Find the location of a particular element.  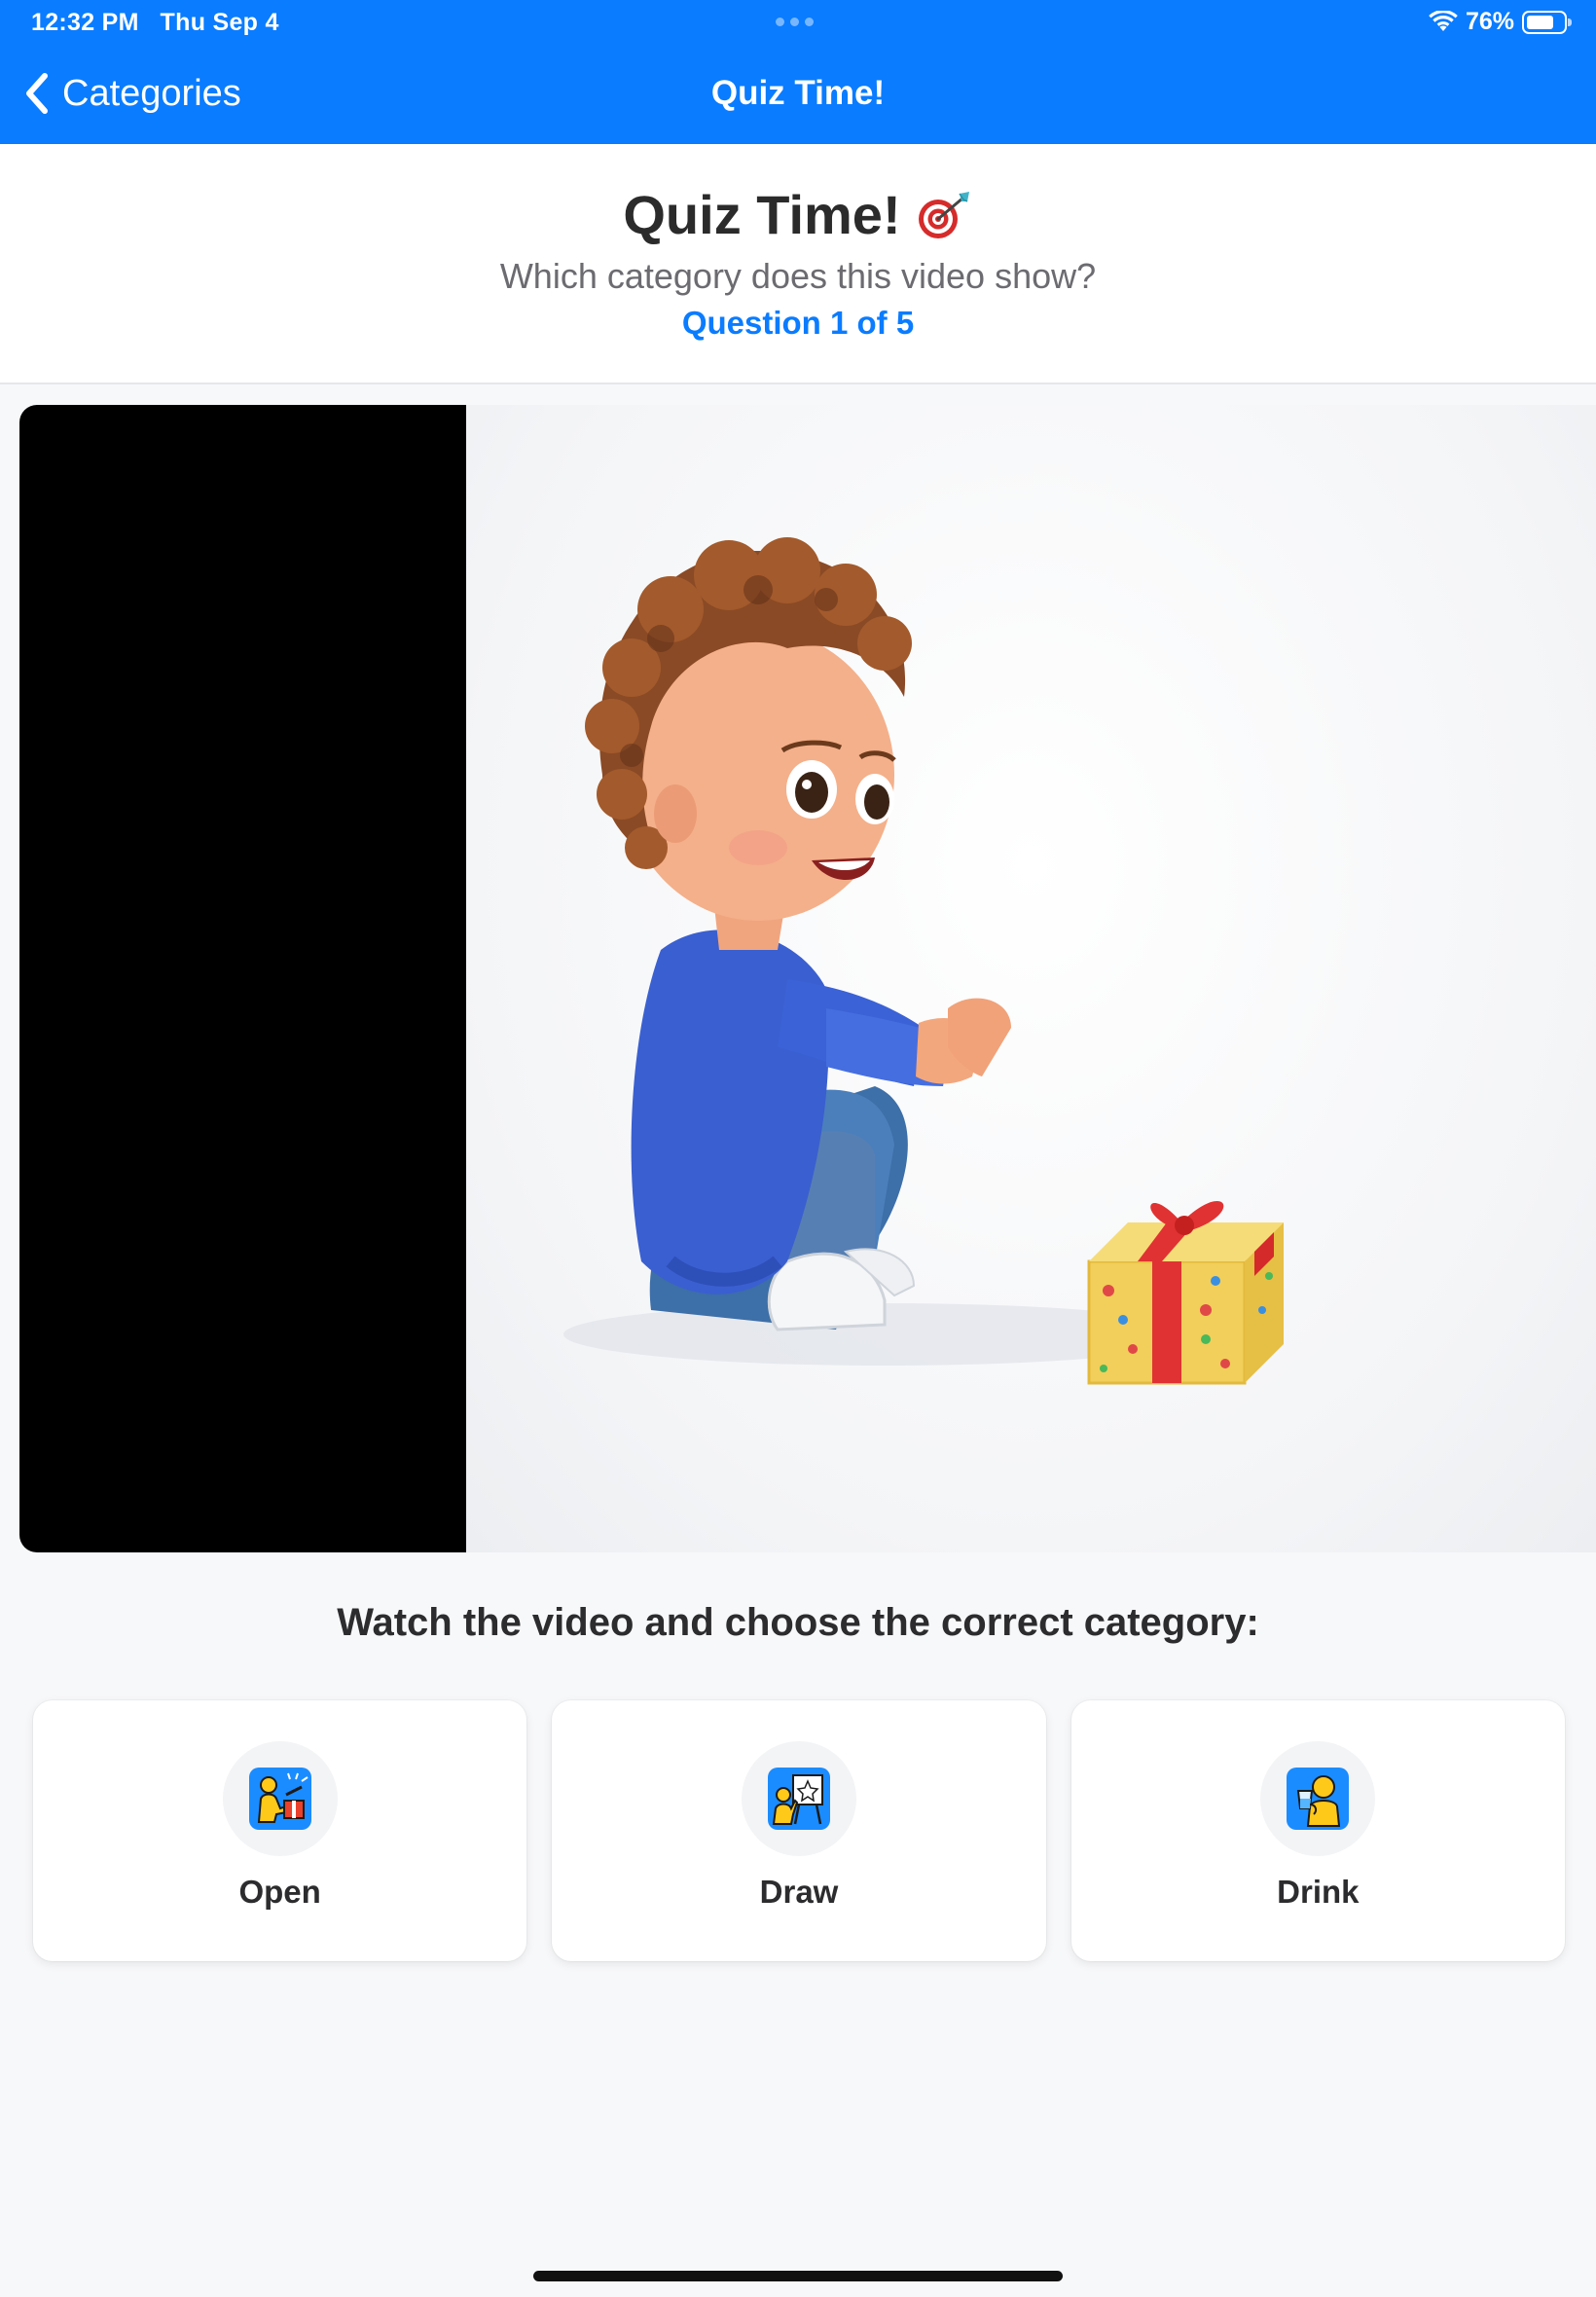

status-date: Thu Sep 4 is located at coordinates (219, 22).